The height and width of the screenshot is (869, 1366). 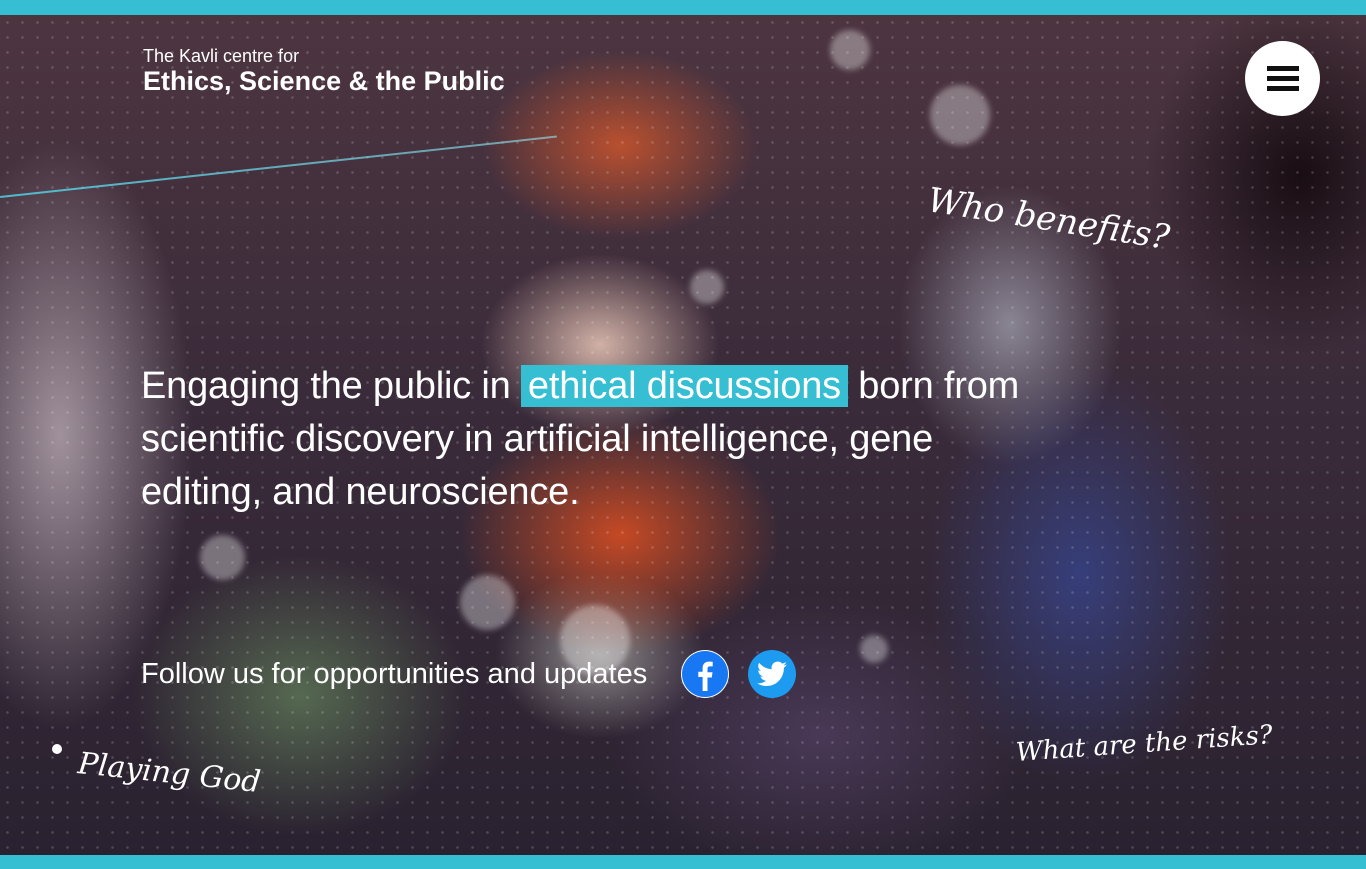 What do you see at coordinates (705, 674) in the screenshot?
I see `facebook-icon` at bounding box center [705, 674].